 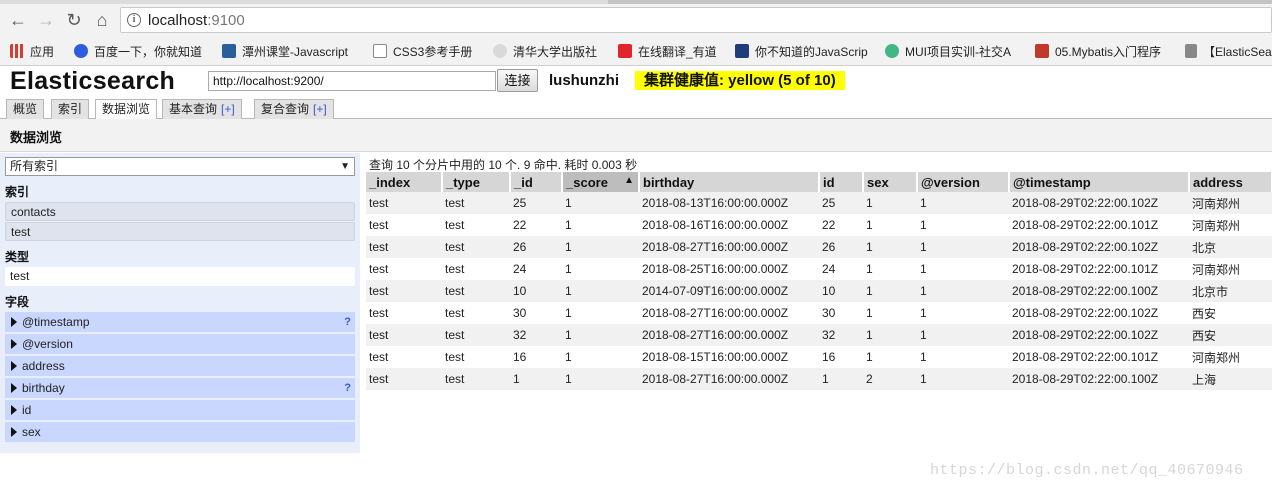 I want to click on column-header-id: _id, so click(x=536, y=182).